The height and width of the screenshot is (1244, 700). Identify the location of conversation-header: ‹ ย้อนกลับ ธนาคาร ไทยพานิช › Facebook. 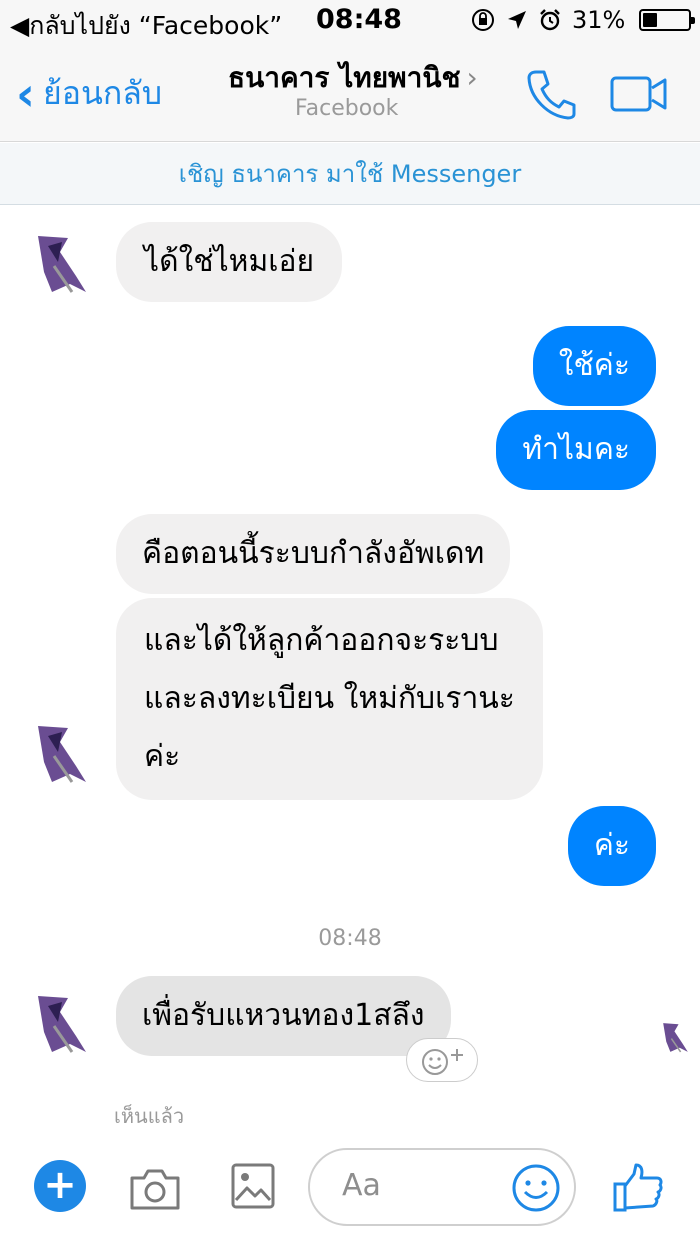
(350, 92).